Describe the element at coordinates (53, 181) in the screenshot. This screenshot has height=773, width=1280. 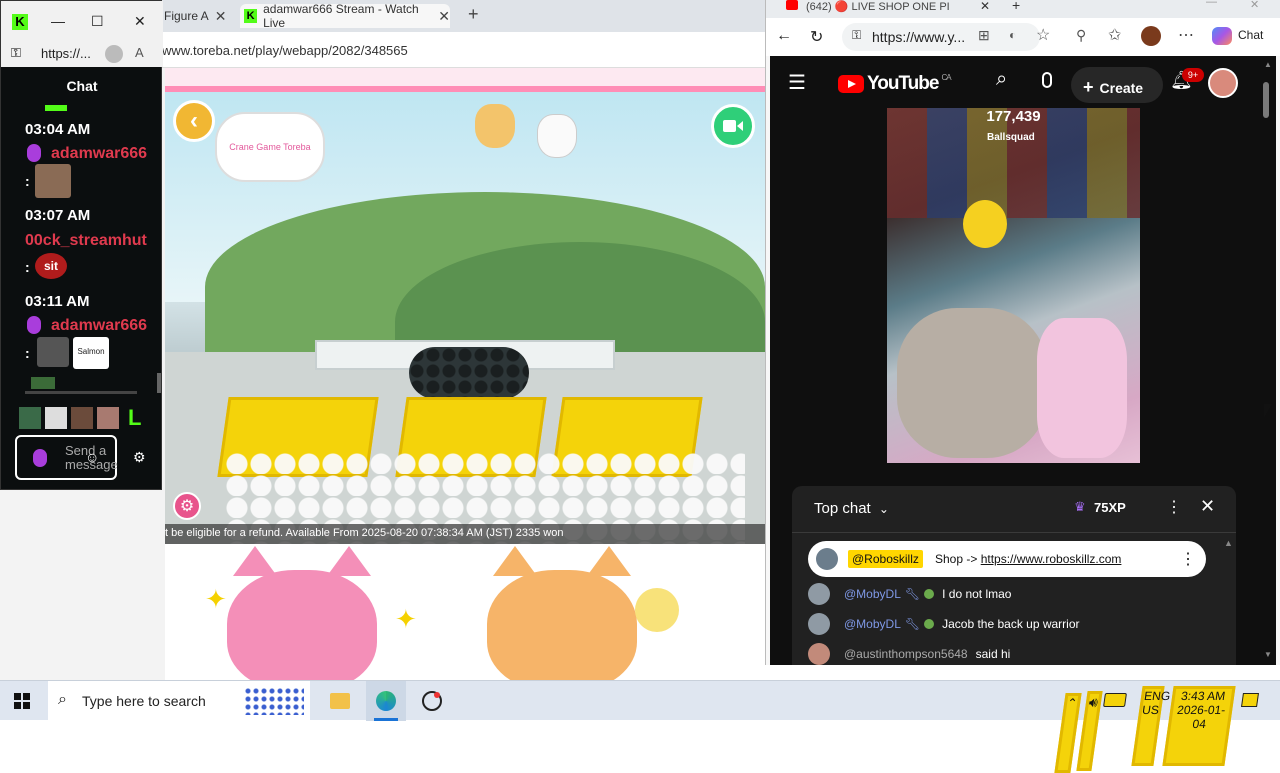
I see `cat-emote` at that location.